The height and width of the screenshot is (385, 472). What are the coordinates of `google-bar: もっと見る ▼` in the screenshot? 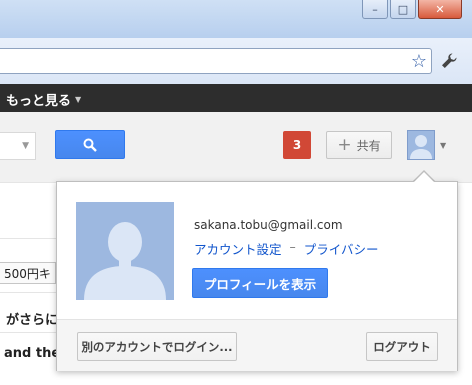 It's located at (236, 98).